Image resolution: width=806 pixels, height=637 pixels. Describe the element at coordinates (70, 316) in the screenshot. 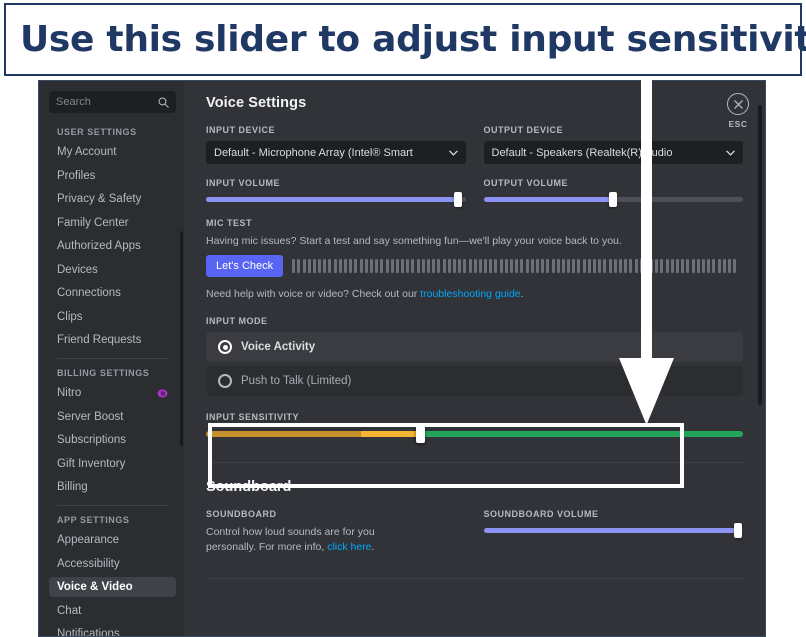

I see `sidebar-item-label: Clips` at that location.